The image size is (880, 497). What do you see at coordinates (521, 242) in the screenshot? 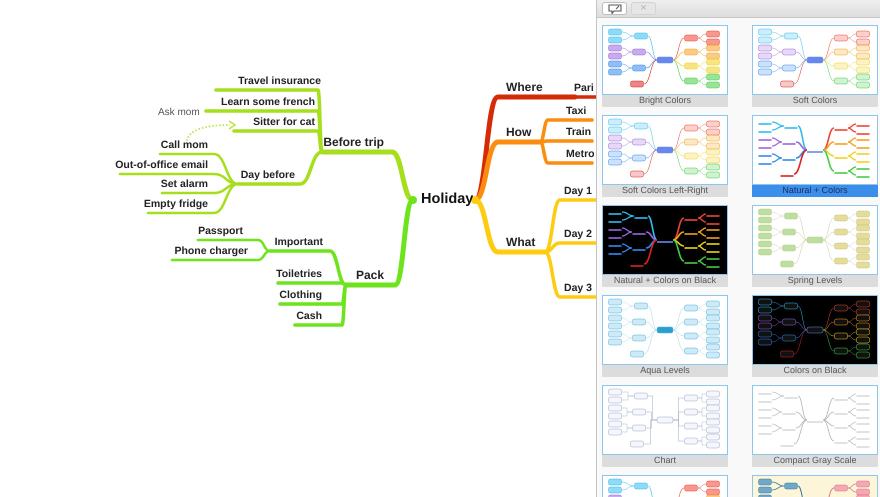
I see `topic-label: What` at bounding box center [521, 242].